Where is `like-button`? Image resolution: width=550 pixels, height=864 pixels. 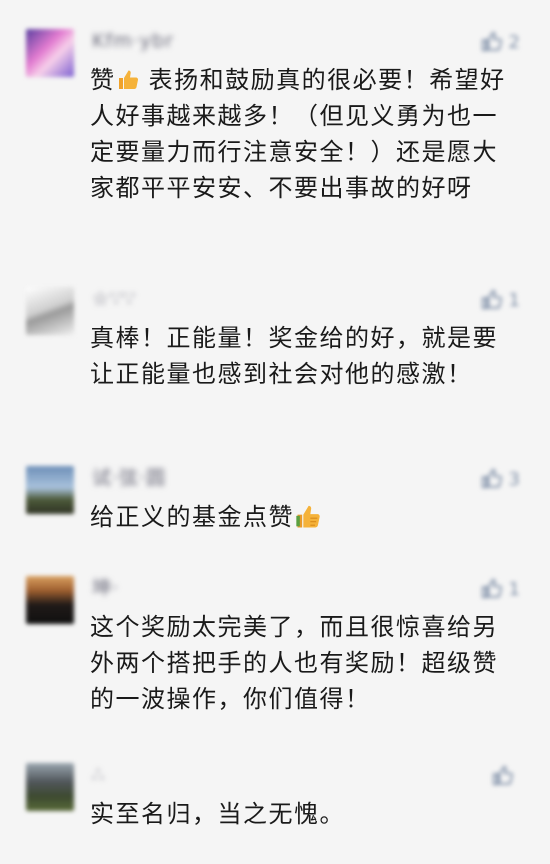
like-button is located at coordinates (506, 776).